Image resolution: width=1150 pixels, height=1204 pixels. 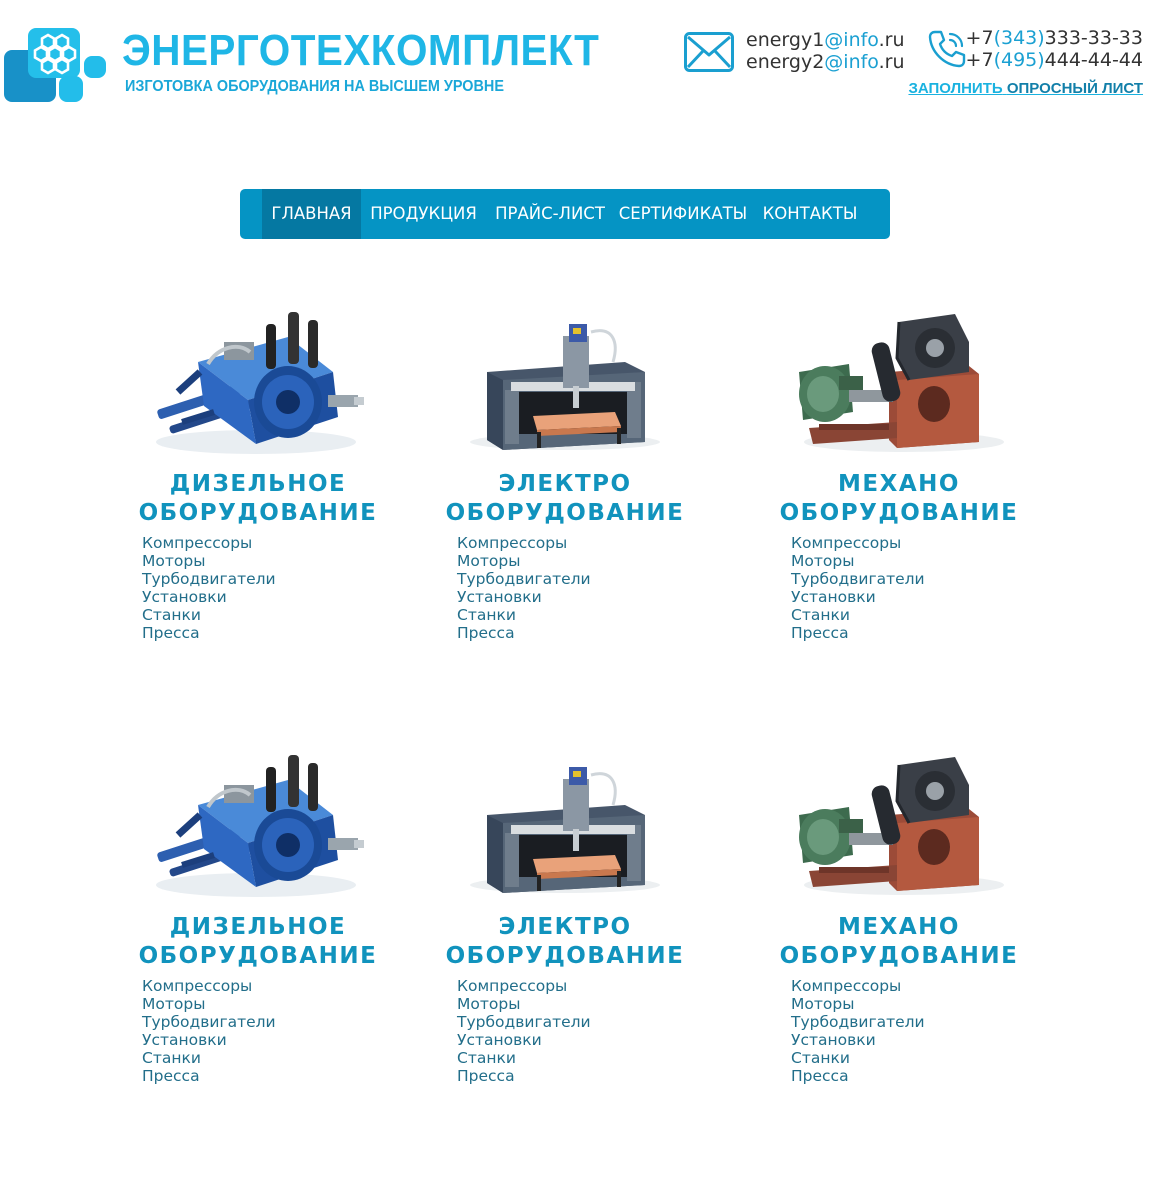 I want to click on hexagon-logo-icon, so click(x=55, y=54).